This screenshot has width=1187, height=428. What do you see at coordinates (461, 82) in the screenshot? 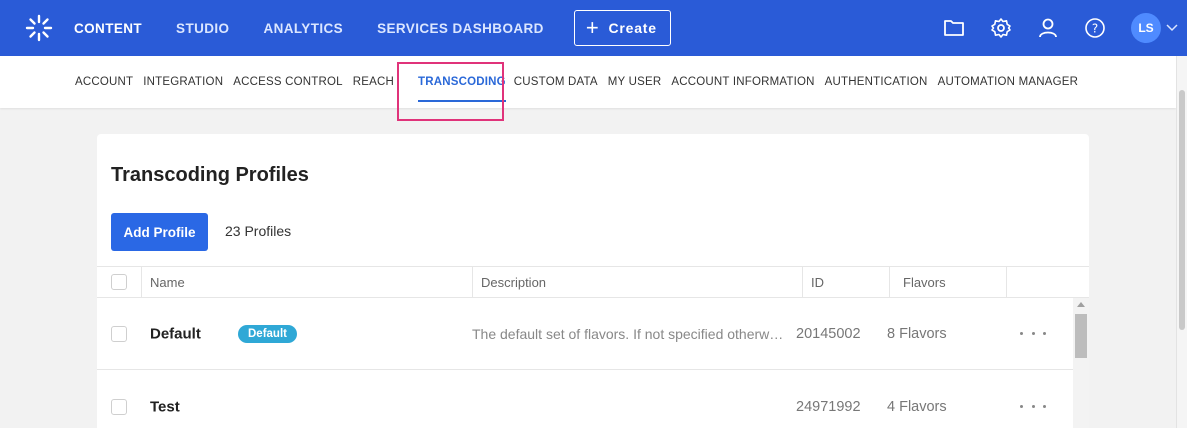
I see `subnav-item-transcoding: TRANSCODING` at bounding box center [461, 82].